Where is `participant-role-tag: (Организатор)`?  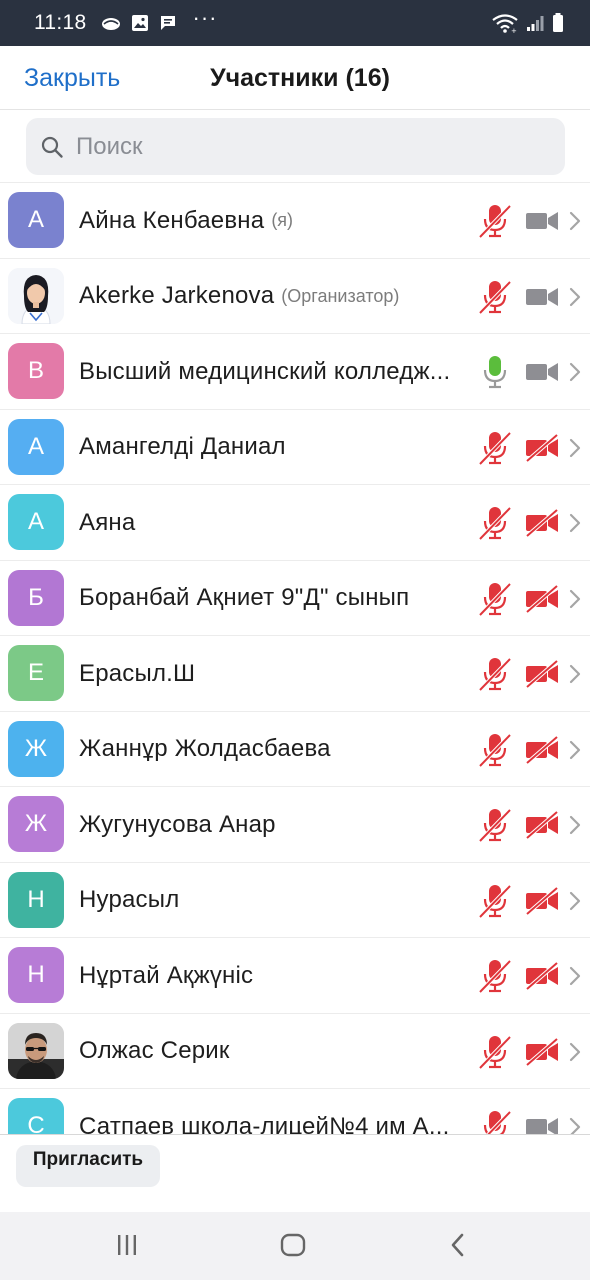
participant-role-tag: (Организатор) is located at coordinates (340, 295).